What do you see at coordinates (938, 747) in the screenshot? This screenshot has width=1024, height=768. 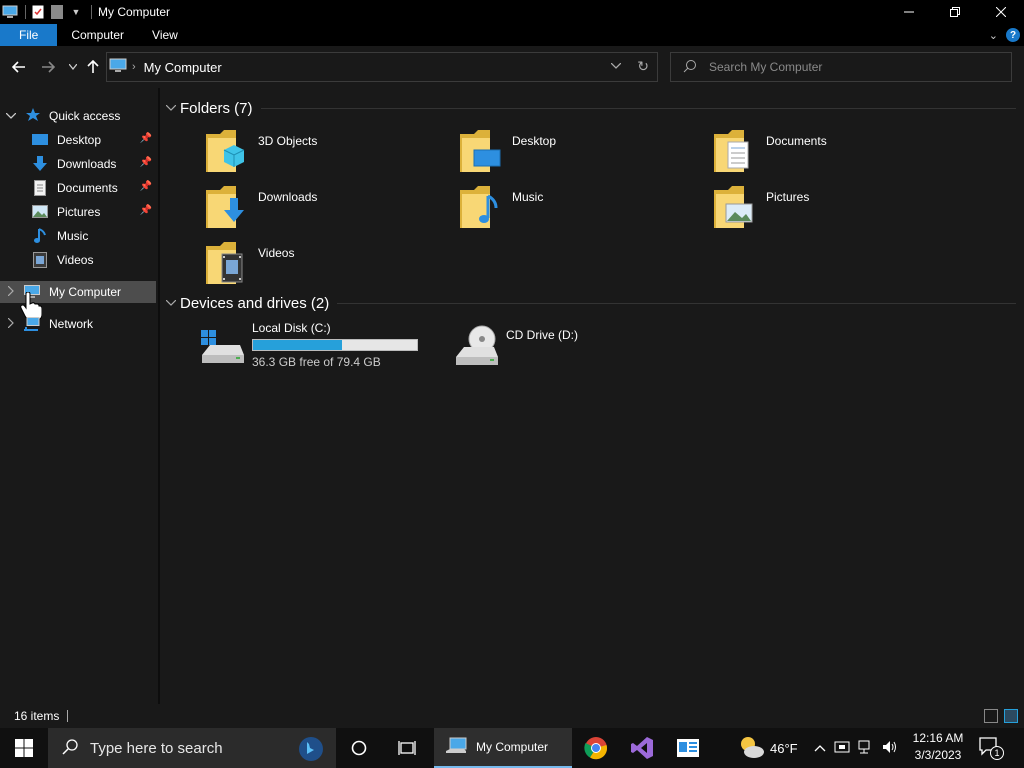 I see `taskbar-clock: 12:16 AM 3/3/2023` at bounding box center [938, 747].